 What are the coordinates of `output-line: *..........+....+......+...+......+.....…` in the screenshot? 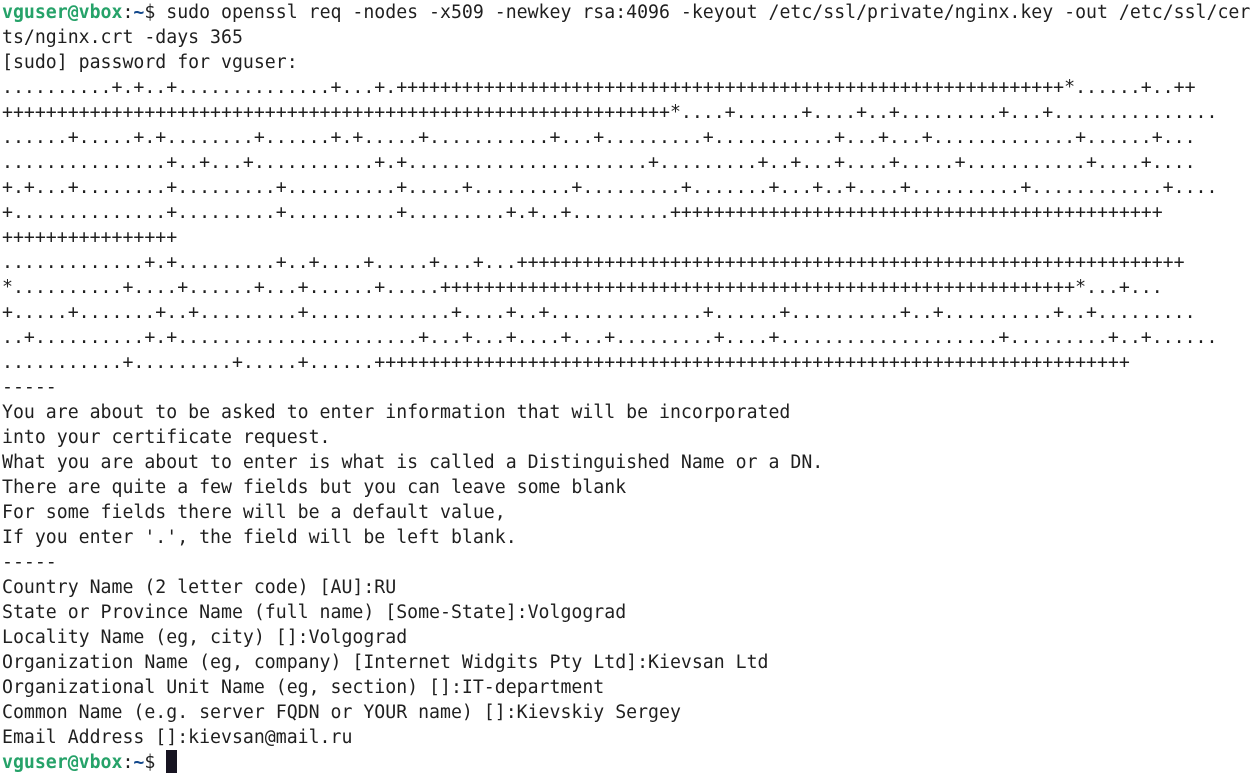 It's located at (582, 287).